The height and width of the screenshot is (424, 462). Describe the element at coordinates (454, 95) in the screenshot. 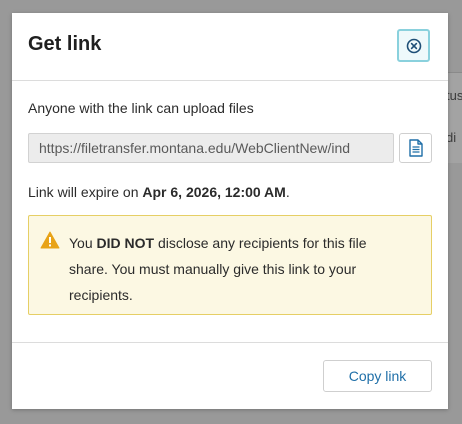

I see `background-column-header: tus` at that location.